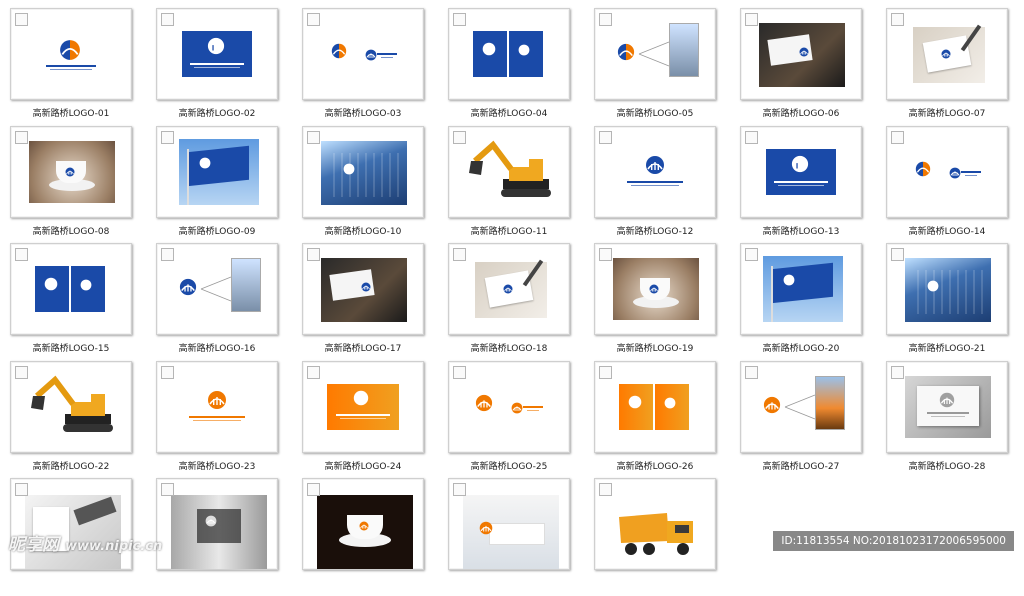  I want to click on thumbnail-item: 高新路桥LOGO-12, so click(656, 184).